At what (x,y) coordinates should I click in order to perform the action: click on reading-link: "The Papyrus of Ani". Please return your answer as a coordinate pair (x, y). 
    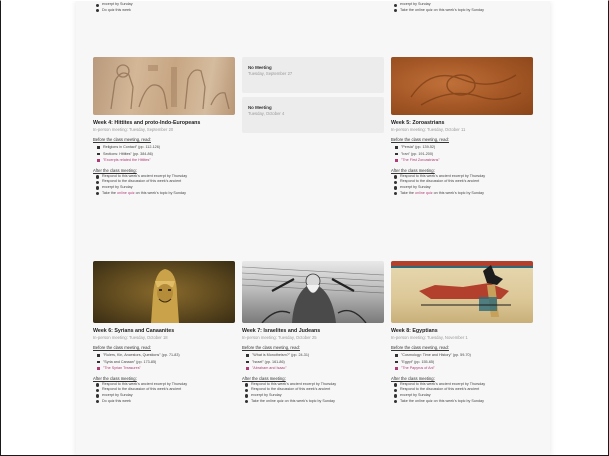
    Looking at the image, I should click on (462, 368).